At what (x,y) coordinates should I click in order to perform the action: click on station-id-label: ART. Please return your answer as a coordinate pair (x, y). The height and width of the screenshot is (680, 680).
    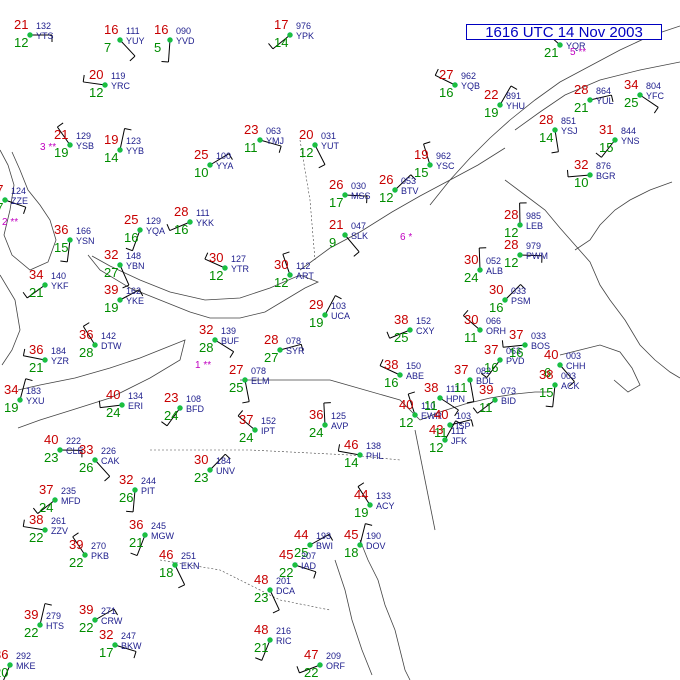
    Looking at the image, I should click on (305, 276).